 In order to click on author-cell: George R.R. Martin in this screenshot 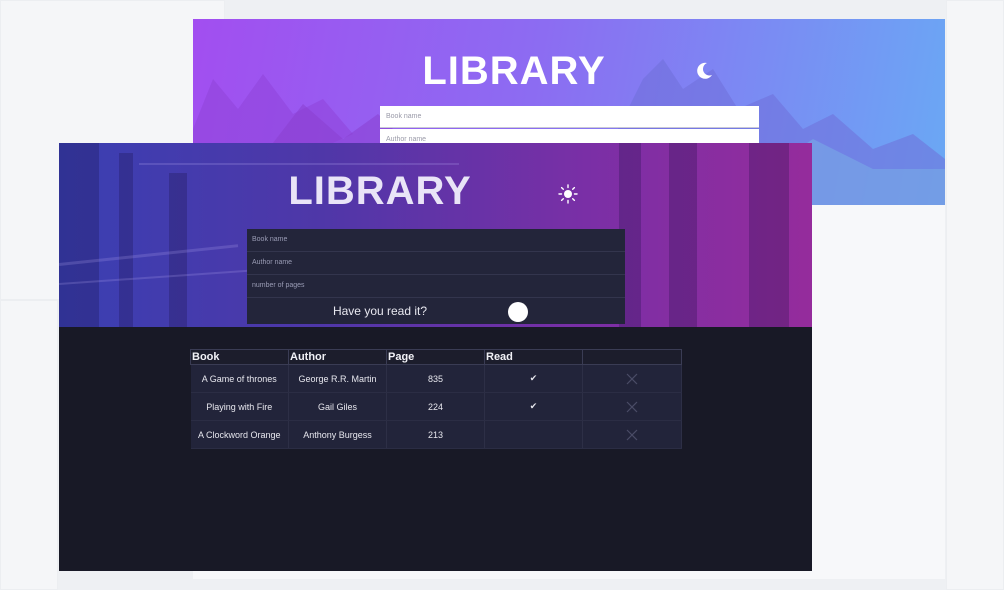, I will do `click(337, 378)`.